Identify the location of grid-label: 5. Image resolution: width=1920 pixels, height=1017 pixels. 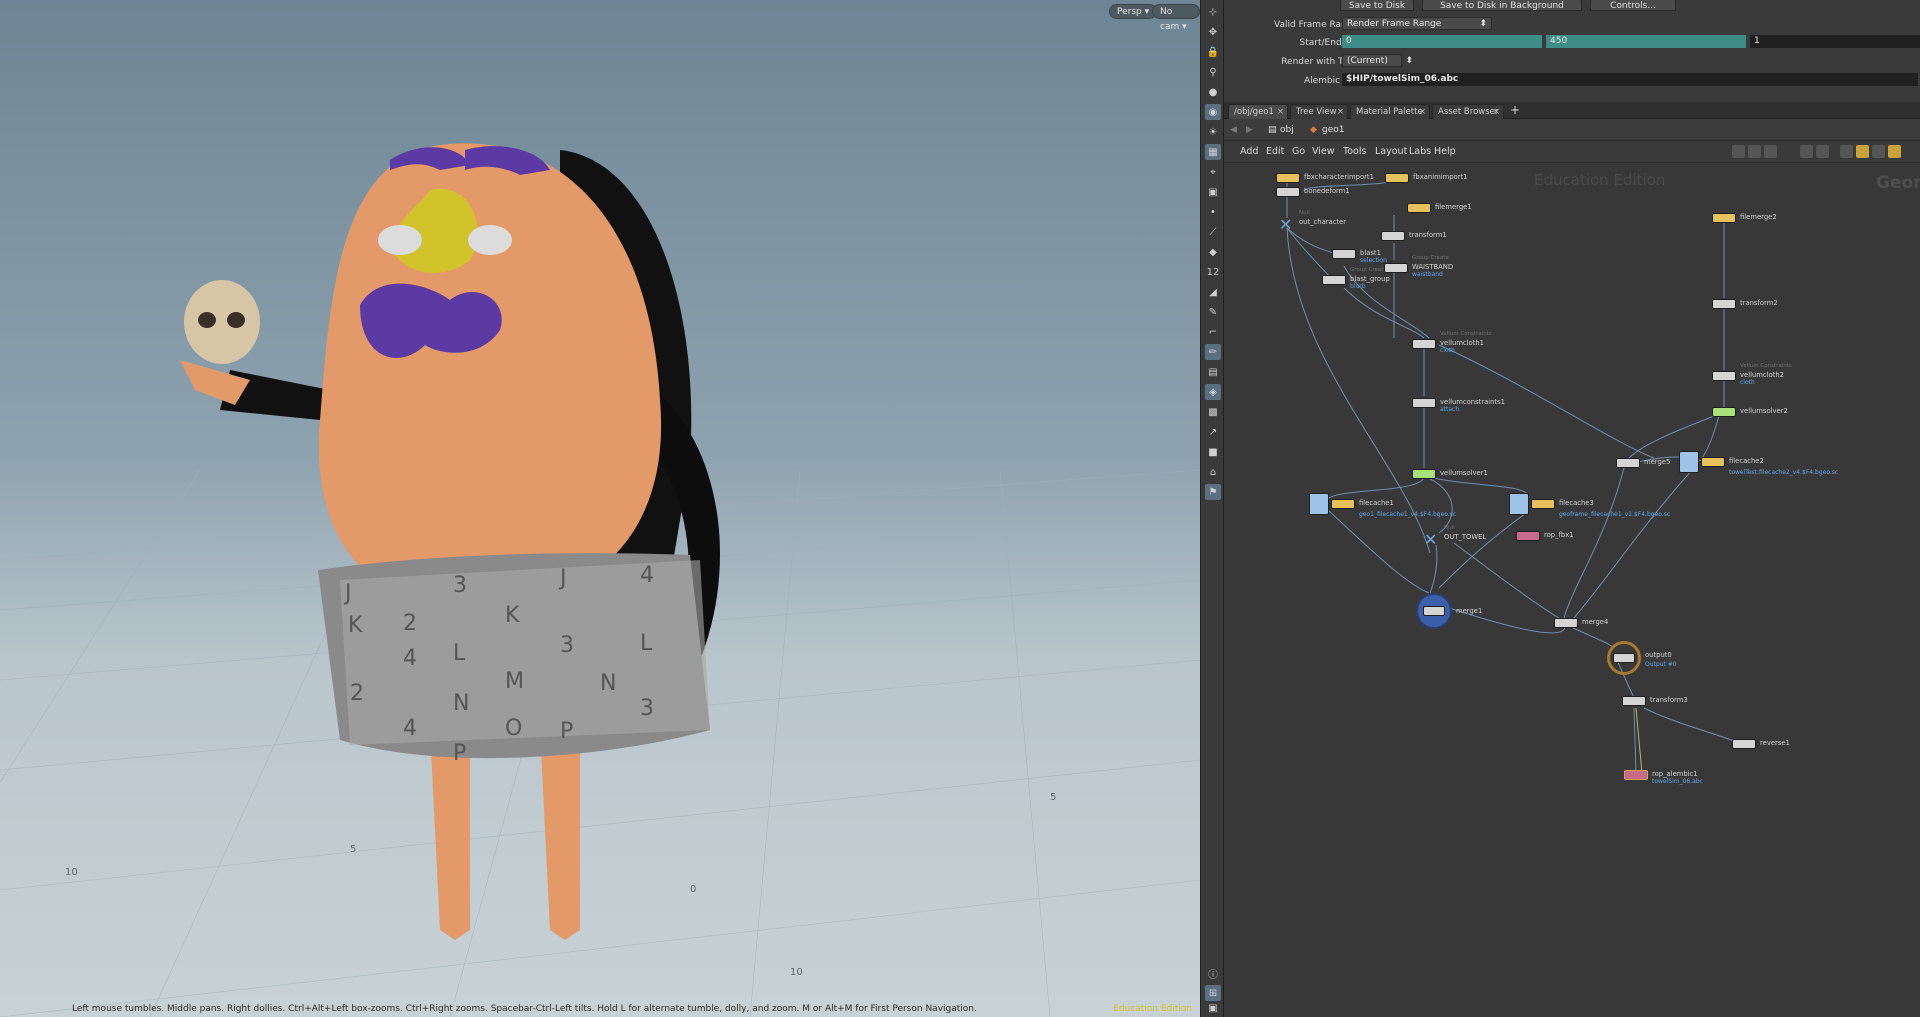
(353, 849).